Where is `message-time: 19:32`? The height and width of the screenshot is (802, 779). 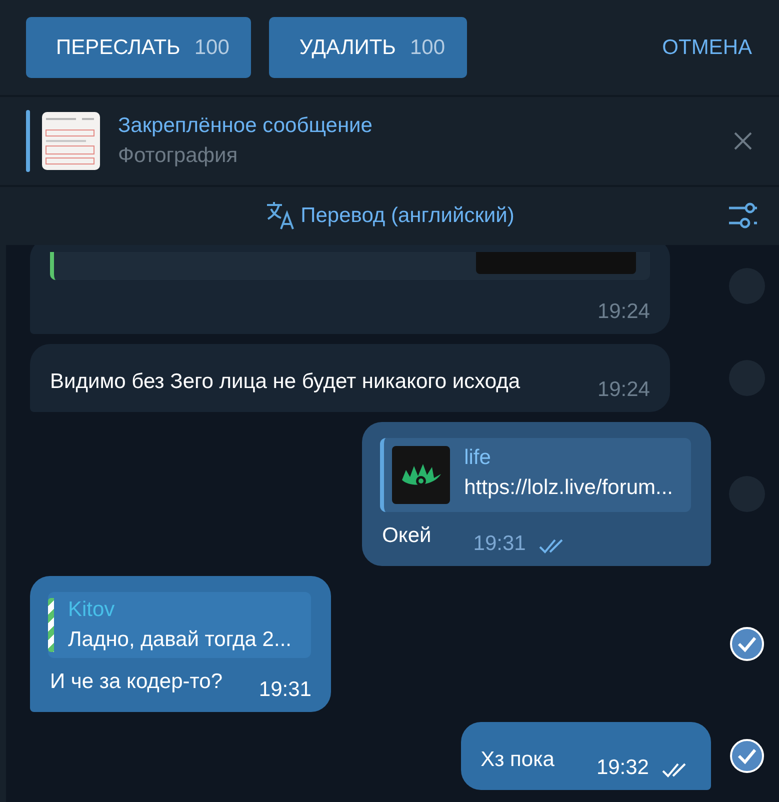
message-time: 19:32 is located at coordinates (622, 768).